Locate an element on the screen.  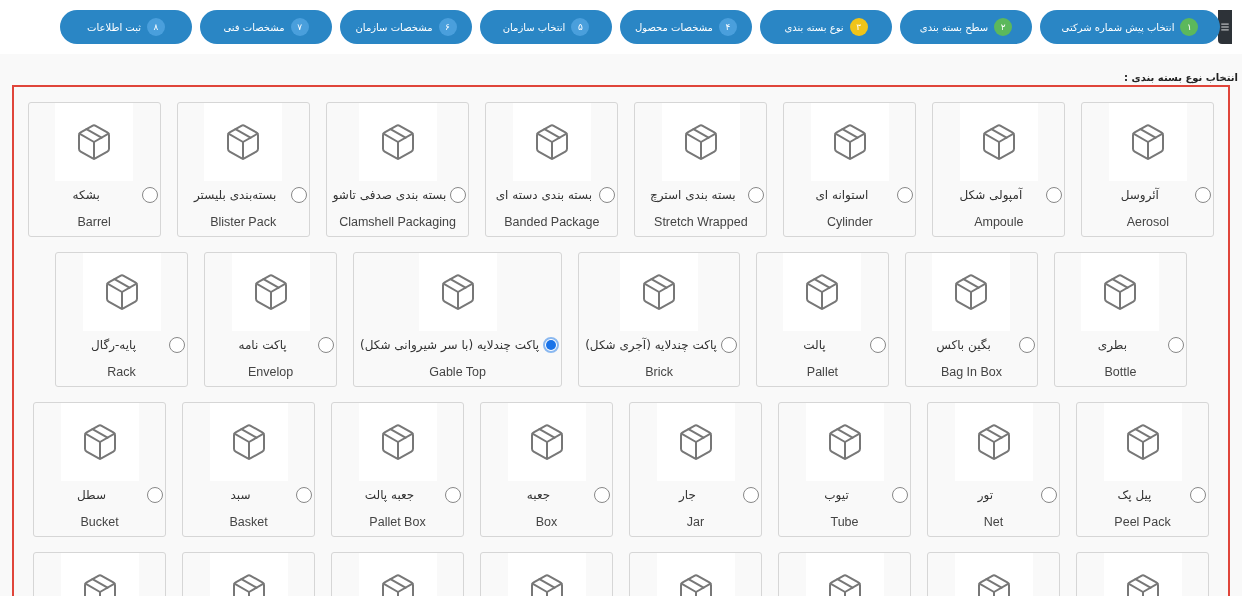
english-label: Bag In Box is located at coordinates (971, 372).